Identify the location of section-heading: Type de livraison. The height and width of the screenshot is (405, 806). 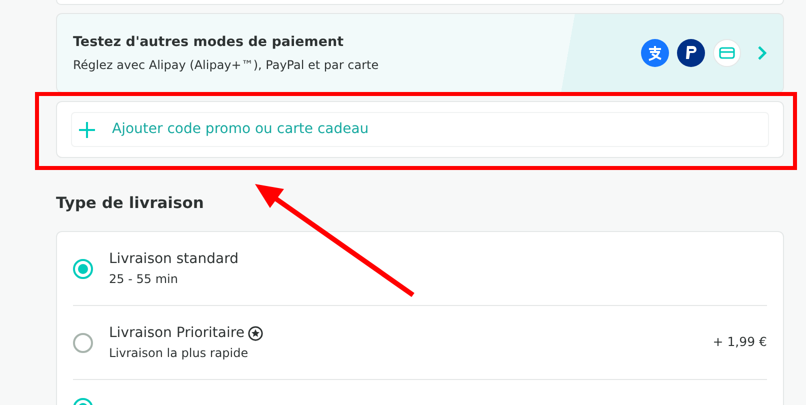
(130, 203).